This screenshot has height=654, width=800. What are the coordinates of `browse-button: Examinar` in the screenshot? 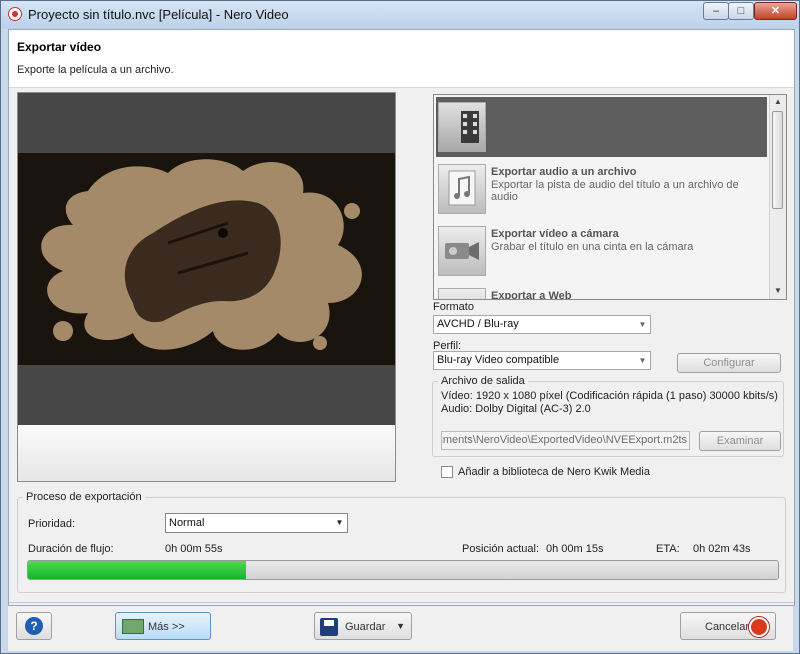 It's located at (740, 441).